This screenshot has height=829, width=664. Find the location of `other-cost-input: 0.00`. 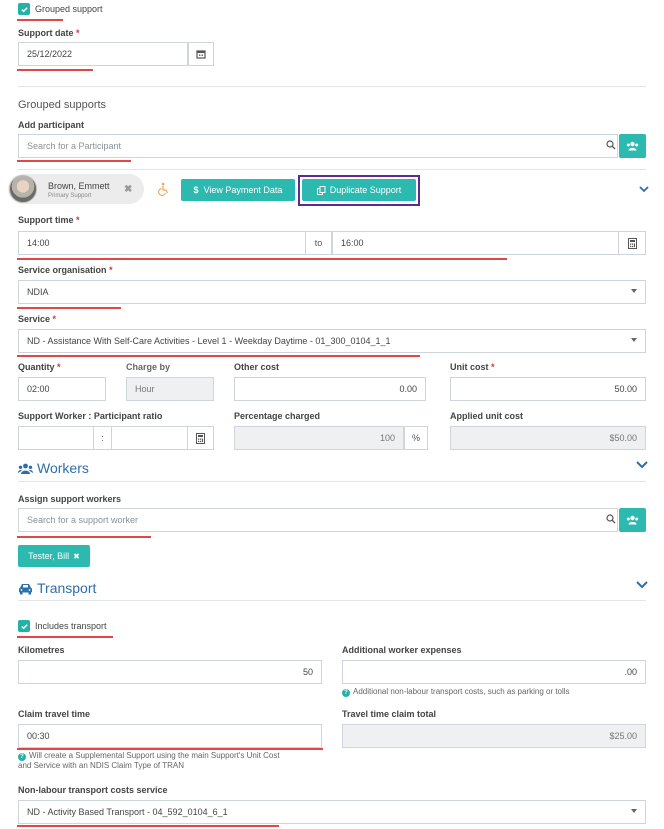

other-cost-input: 0.00 is located at coordinates (330, 389).